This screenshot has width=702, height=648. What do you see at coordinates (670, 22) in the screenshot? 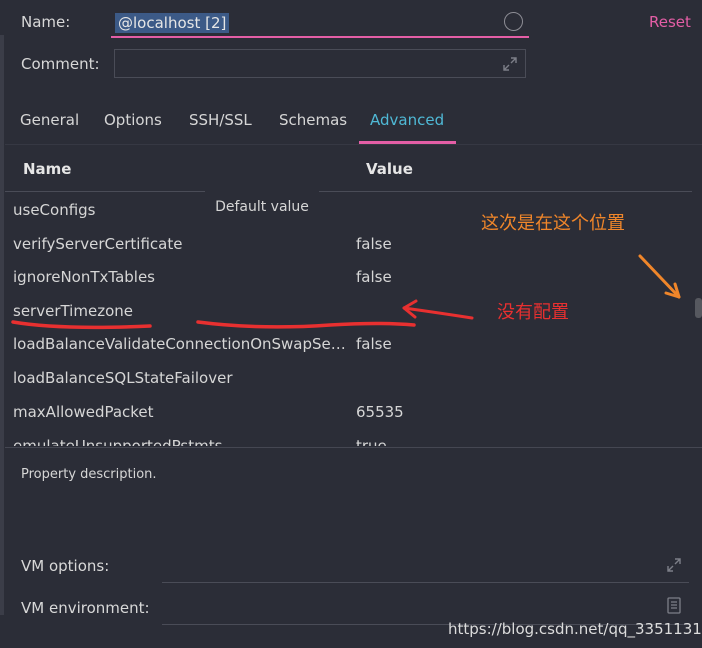
I see `reset-button: Reset` at bounding box center [670, 22].